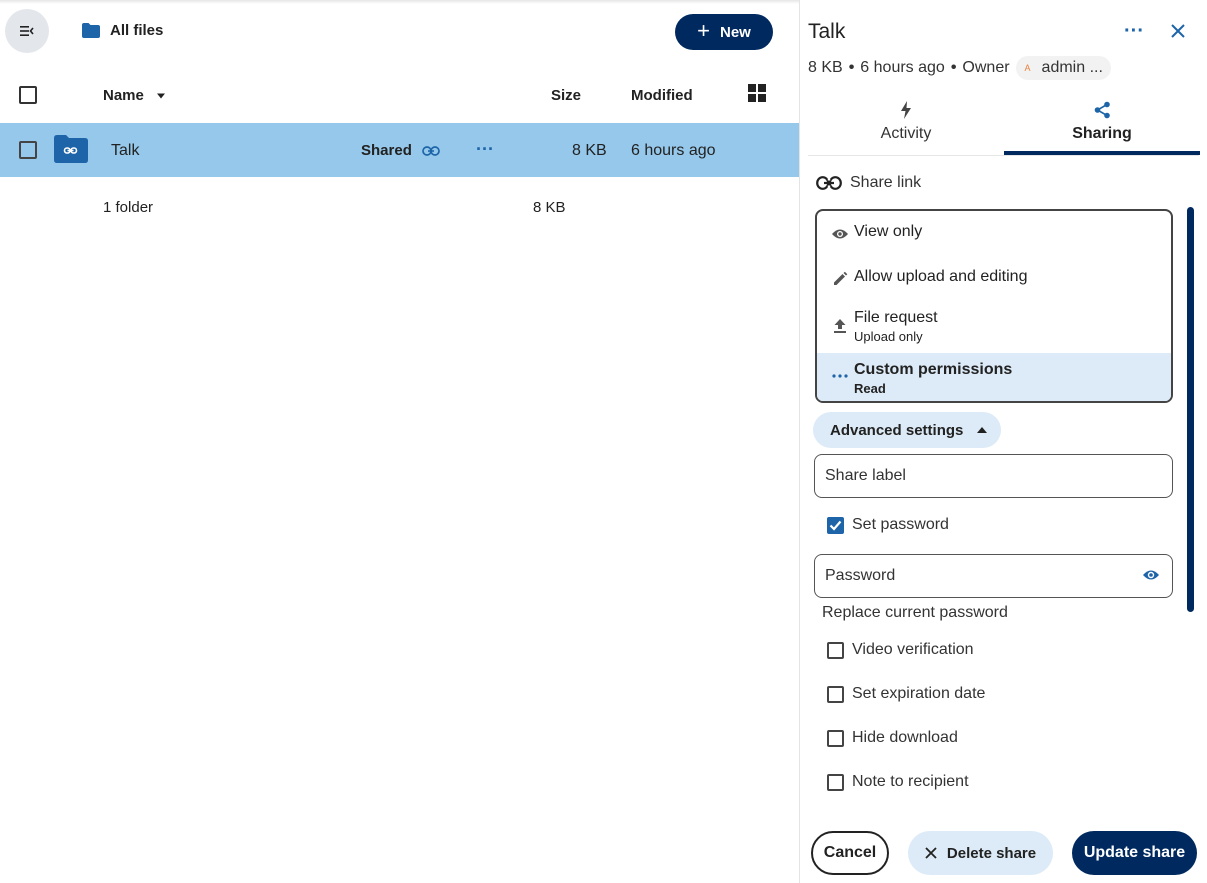 The width and height of the screenshot is (1207, 883). Describe the element at coordinates (840, 376) in the screenshot. I see `dots-icon` at that location.